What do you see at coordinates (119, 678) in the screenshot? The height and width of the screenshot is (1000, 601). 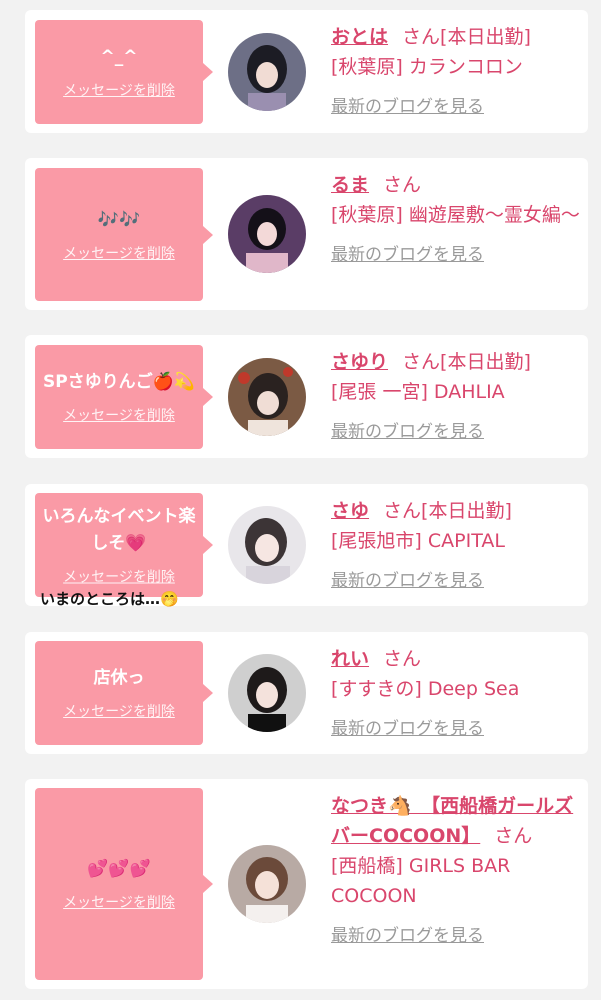 I see `message-text: 店休っ` at bounding box center [119, 678].